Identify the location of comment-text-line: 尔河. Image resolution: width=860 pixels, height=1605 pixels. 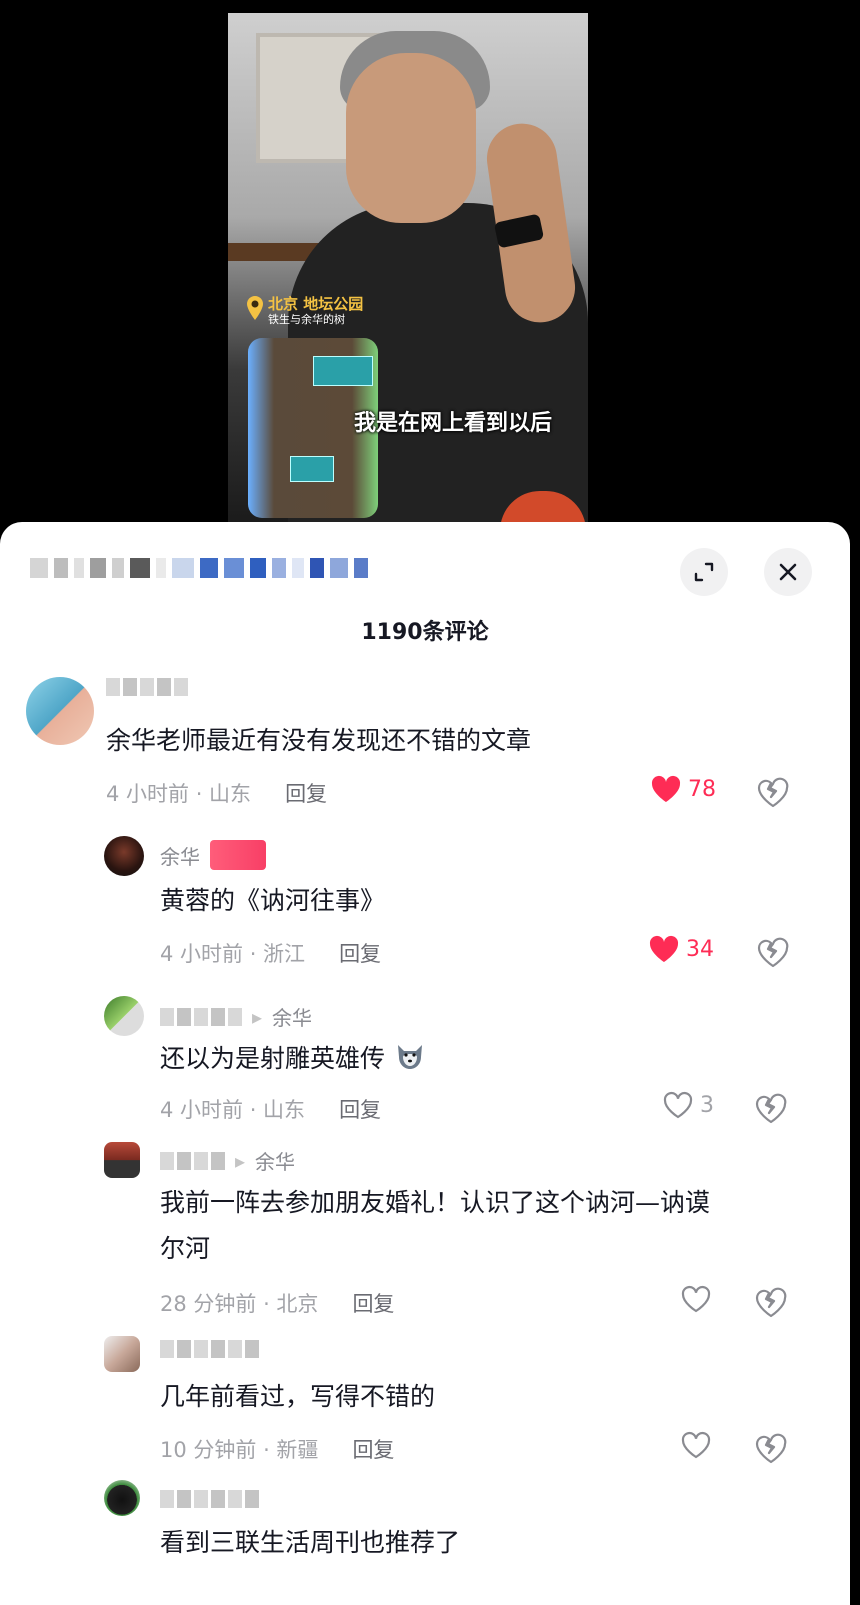
(185, 1248).